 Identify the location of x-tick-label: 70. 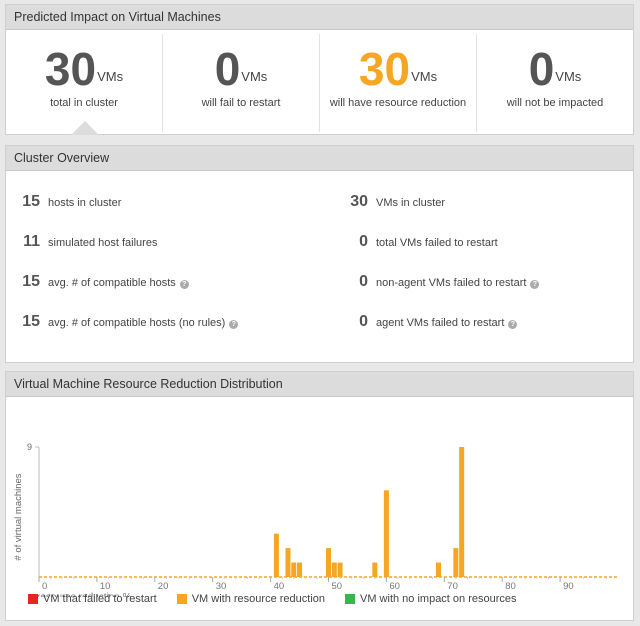
(452, 586).